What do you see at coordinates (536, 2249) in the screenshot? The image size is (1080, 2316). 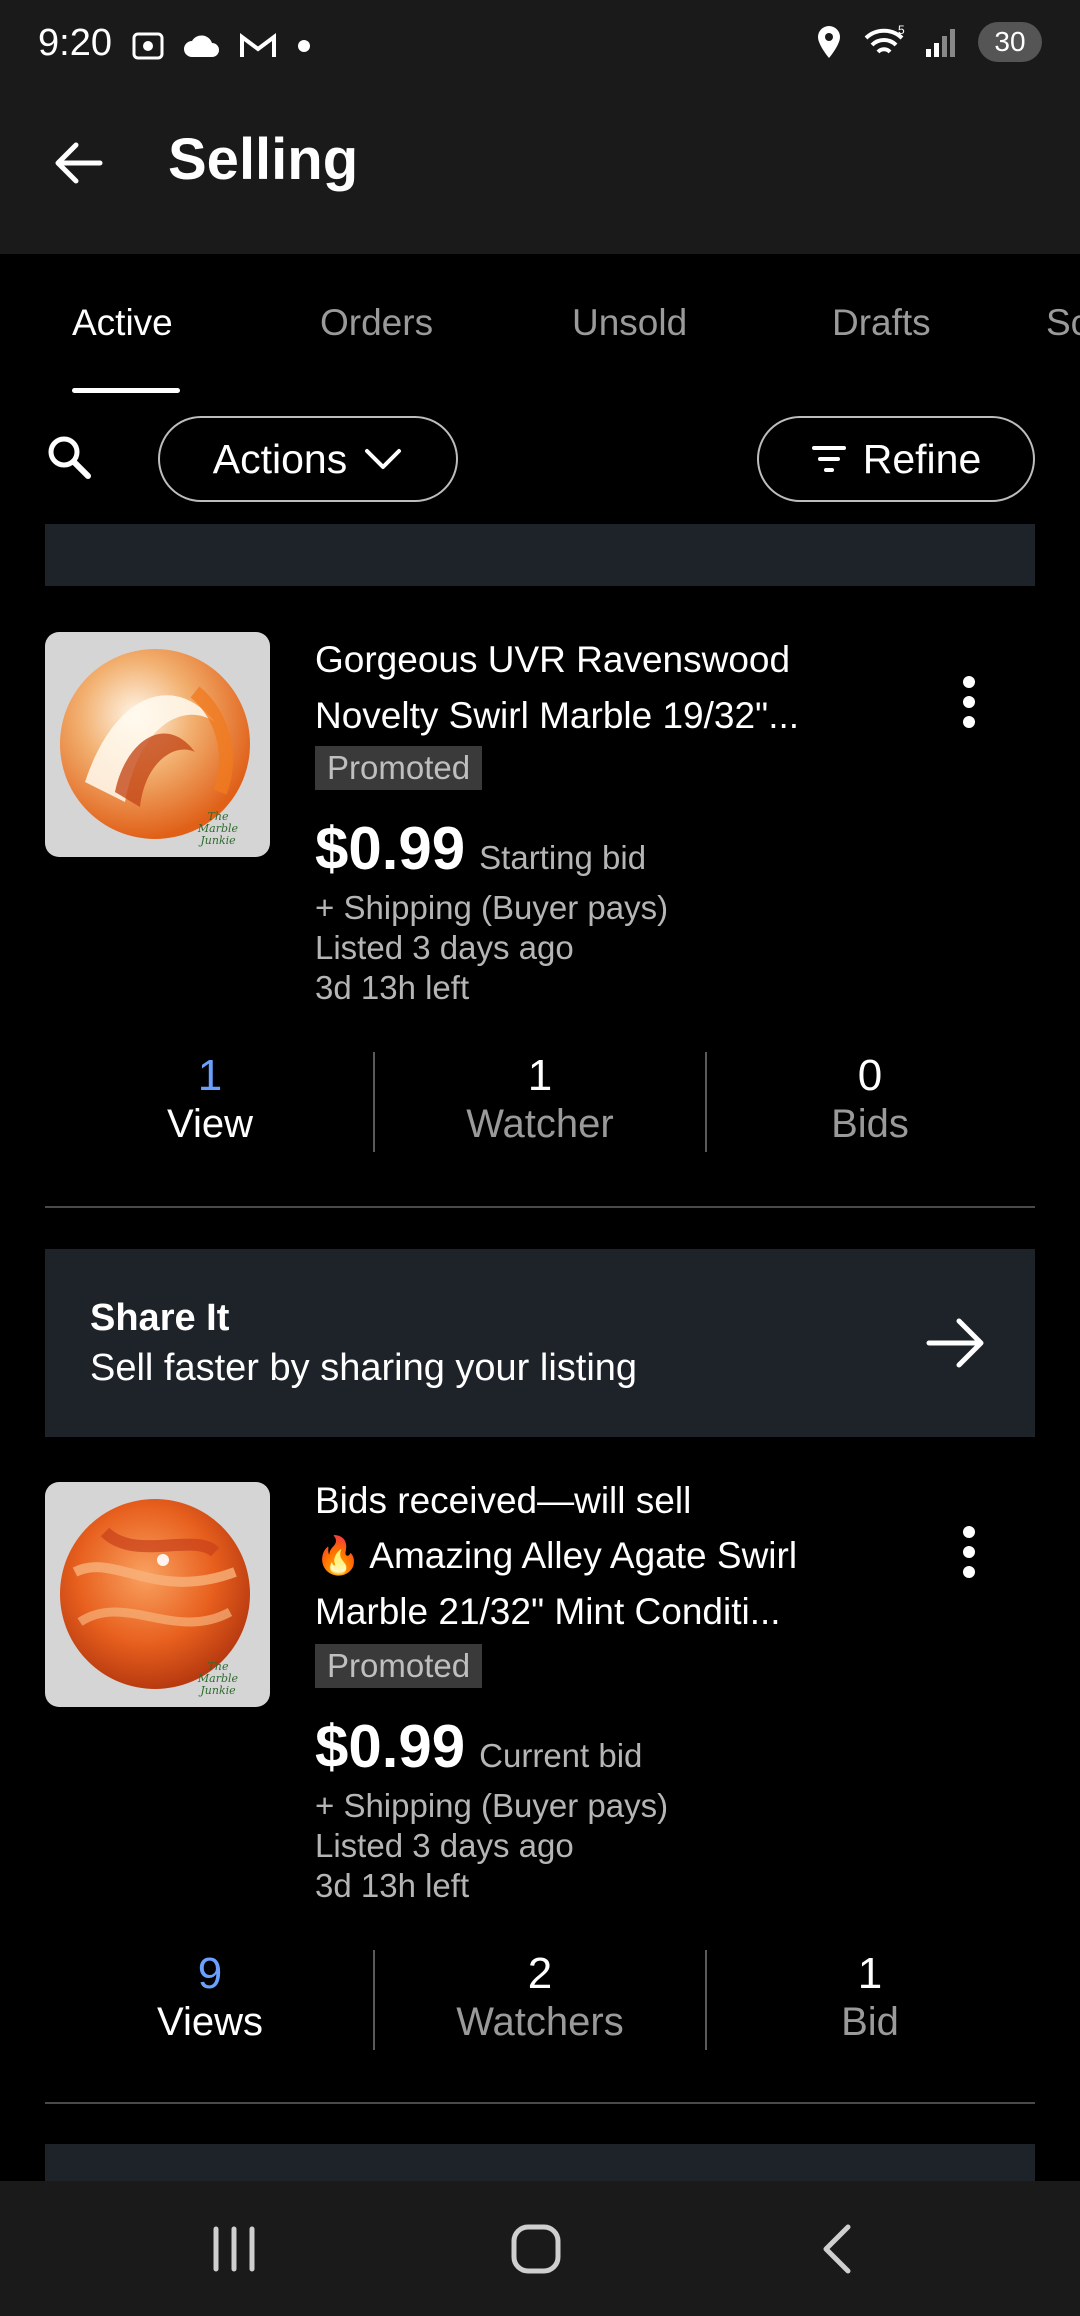 I see `home-icon` at bounding box center [536, 2249].